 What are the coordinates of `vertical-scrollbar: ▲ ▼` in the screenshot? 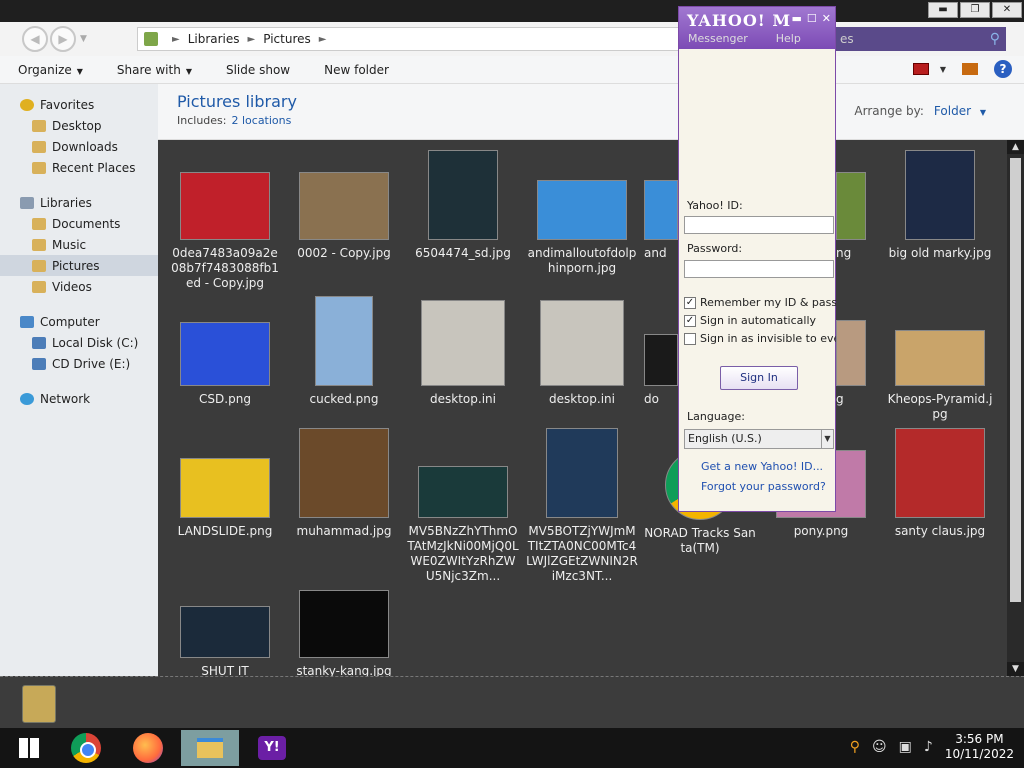 It's located at (1015, 408).